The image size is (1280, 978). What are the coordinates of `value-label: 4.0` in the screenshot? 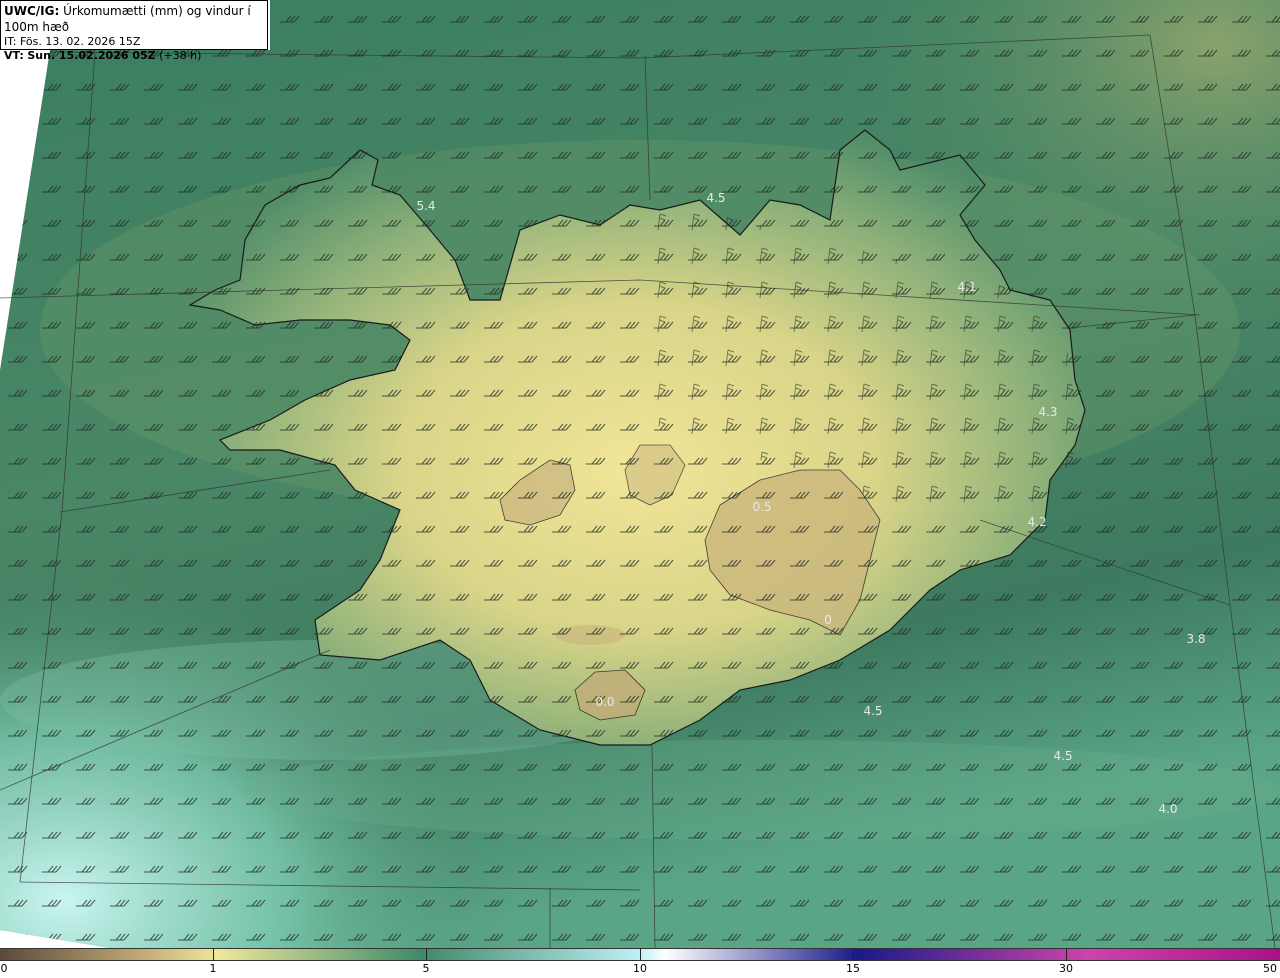 It's located at (1168, 809).